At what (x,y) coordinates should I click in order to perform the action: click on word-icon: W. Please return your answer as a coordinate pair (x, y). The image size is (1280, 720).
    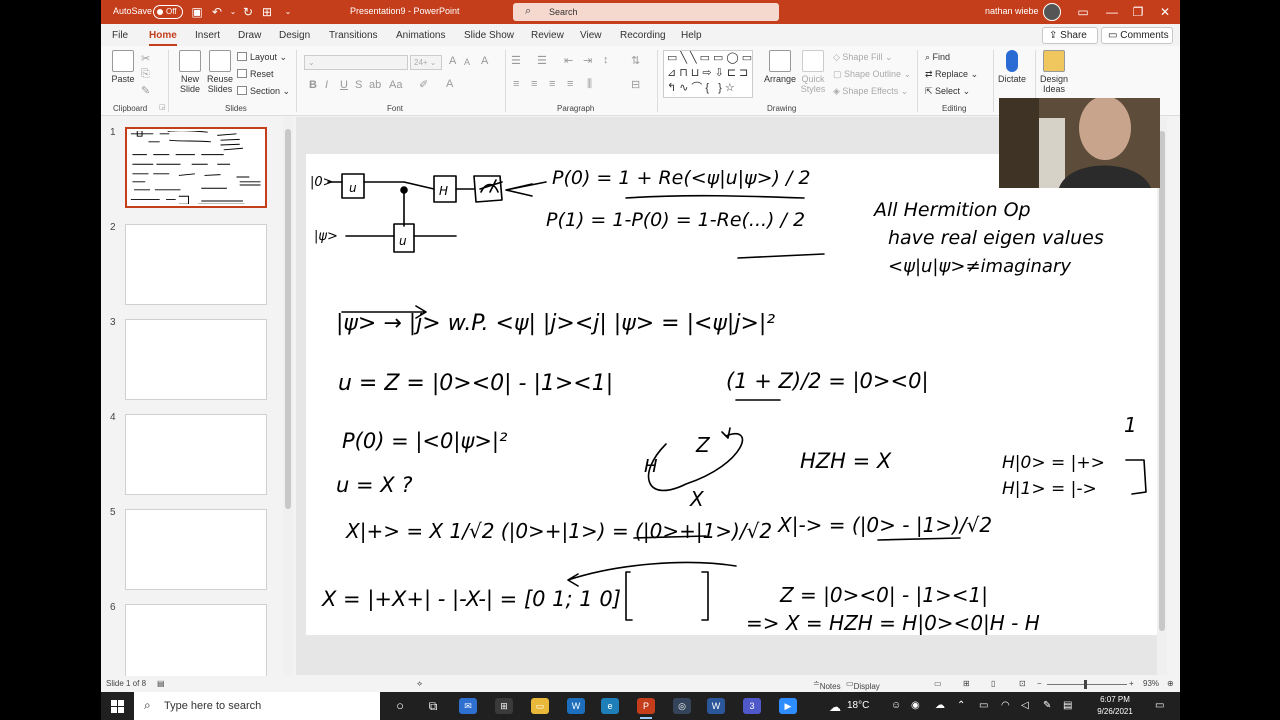
    Looking at the image, I should click on (716, 706).